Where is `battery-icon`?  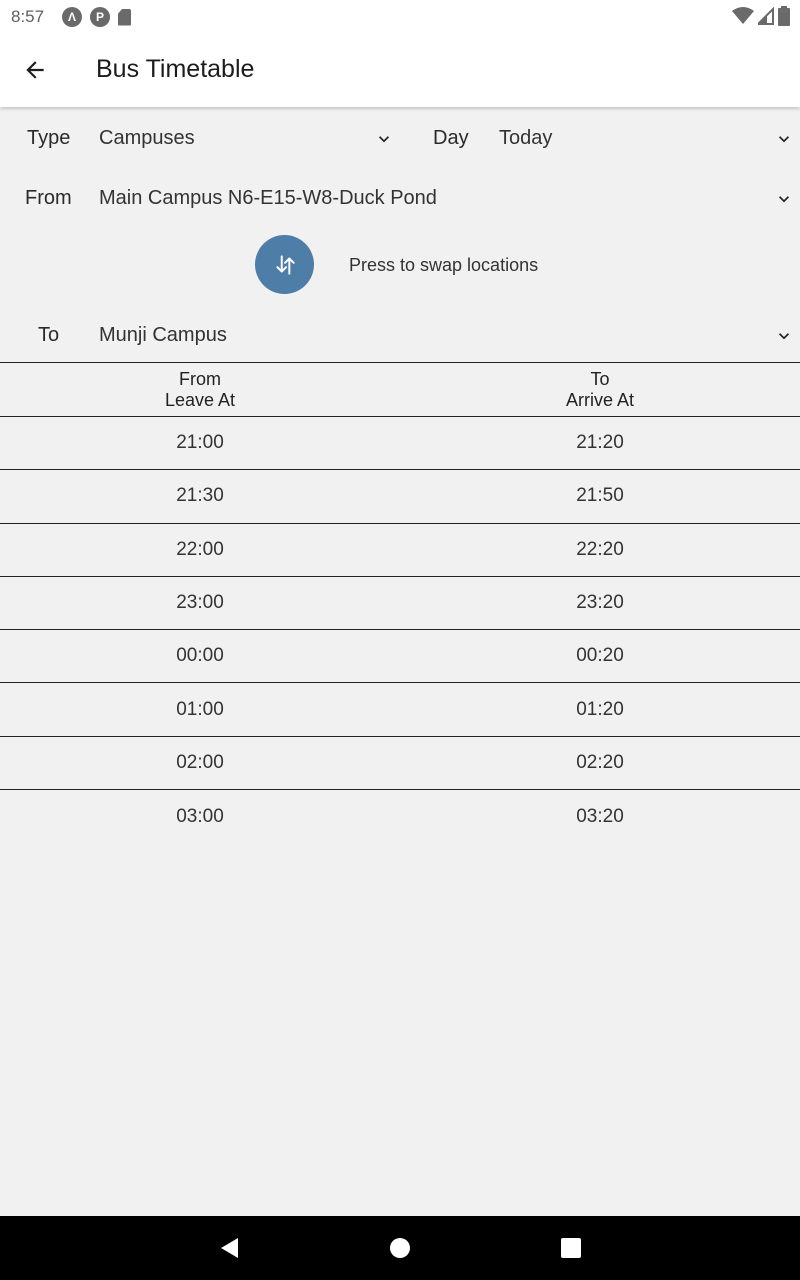 battery-icon is located at coordinates (784, 16).